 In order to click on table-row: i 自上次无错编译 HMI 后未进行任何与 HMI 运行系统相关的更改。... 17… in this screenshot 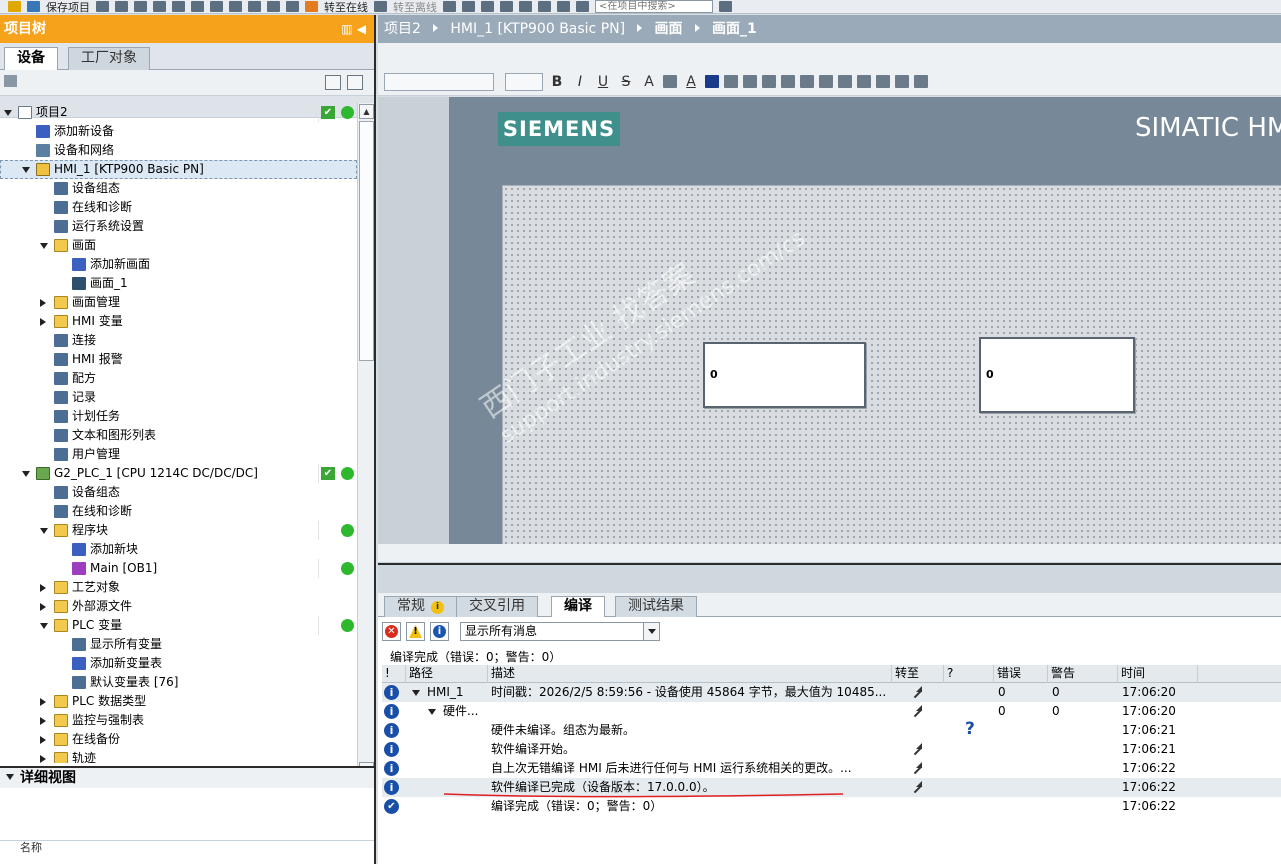, I will do `click(831, 768)`.